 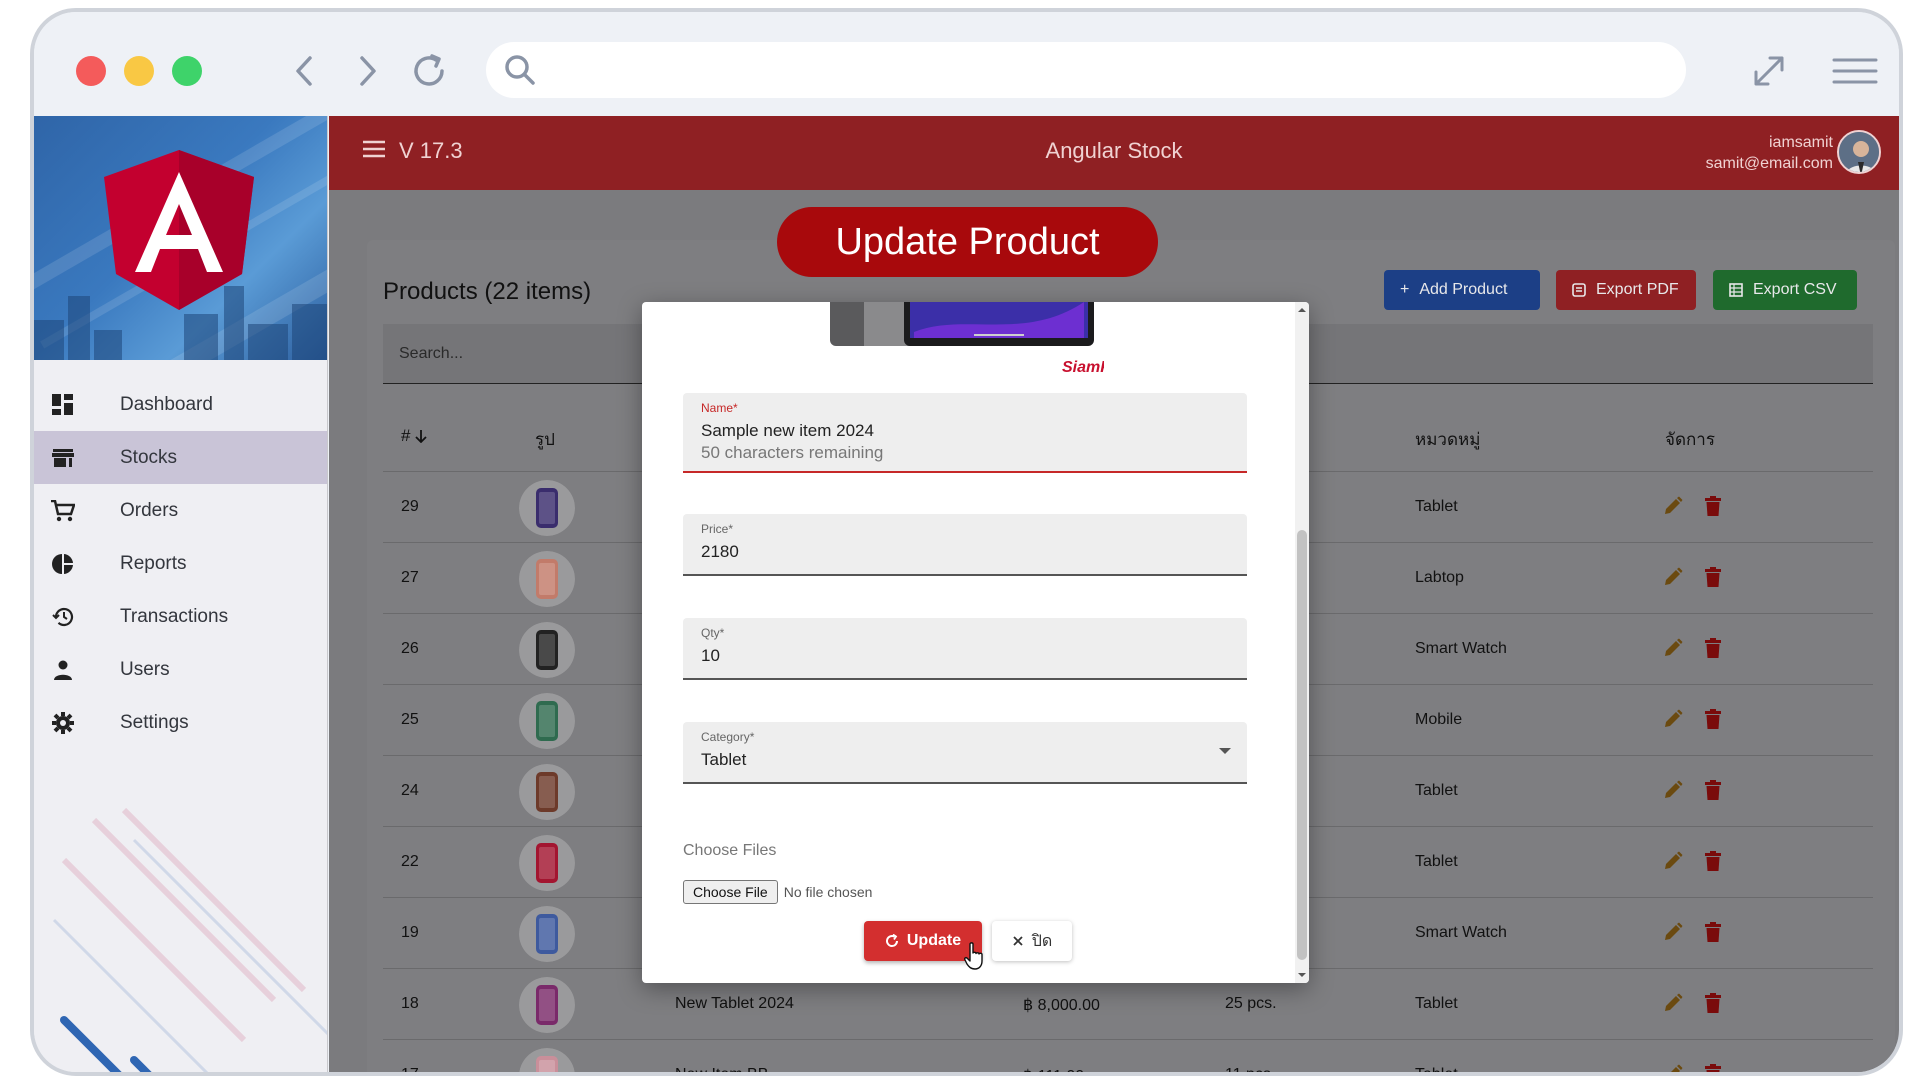 I want to click on file-input: Choose File No file chosen, so click(x=777, y=892).